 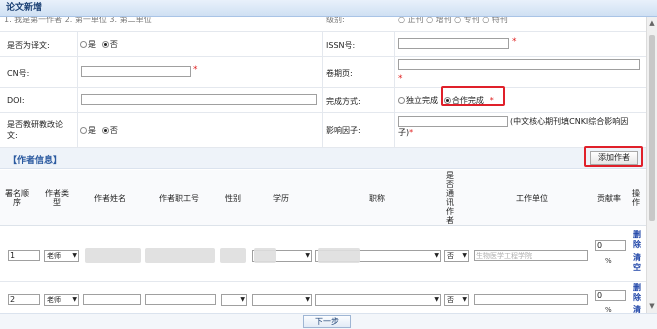 What do you see at coordinates (234, 300) in the screenshot?
I see `gender-select: ▼` at bounding box center [234, 300].